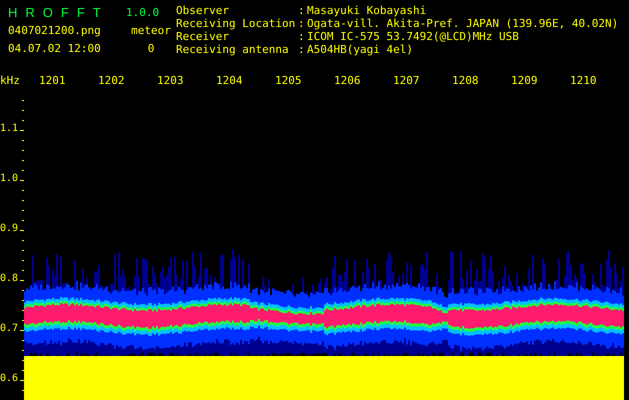 Image resolution: width=629 pixels, height=400 pixels. I want to click on app-title: HROFFT, so click(59, 12).